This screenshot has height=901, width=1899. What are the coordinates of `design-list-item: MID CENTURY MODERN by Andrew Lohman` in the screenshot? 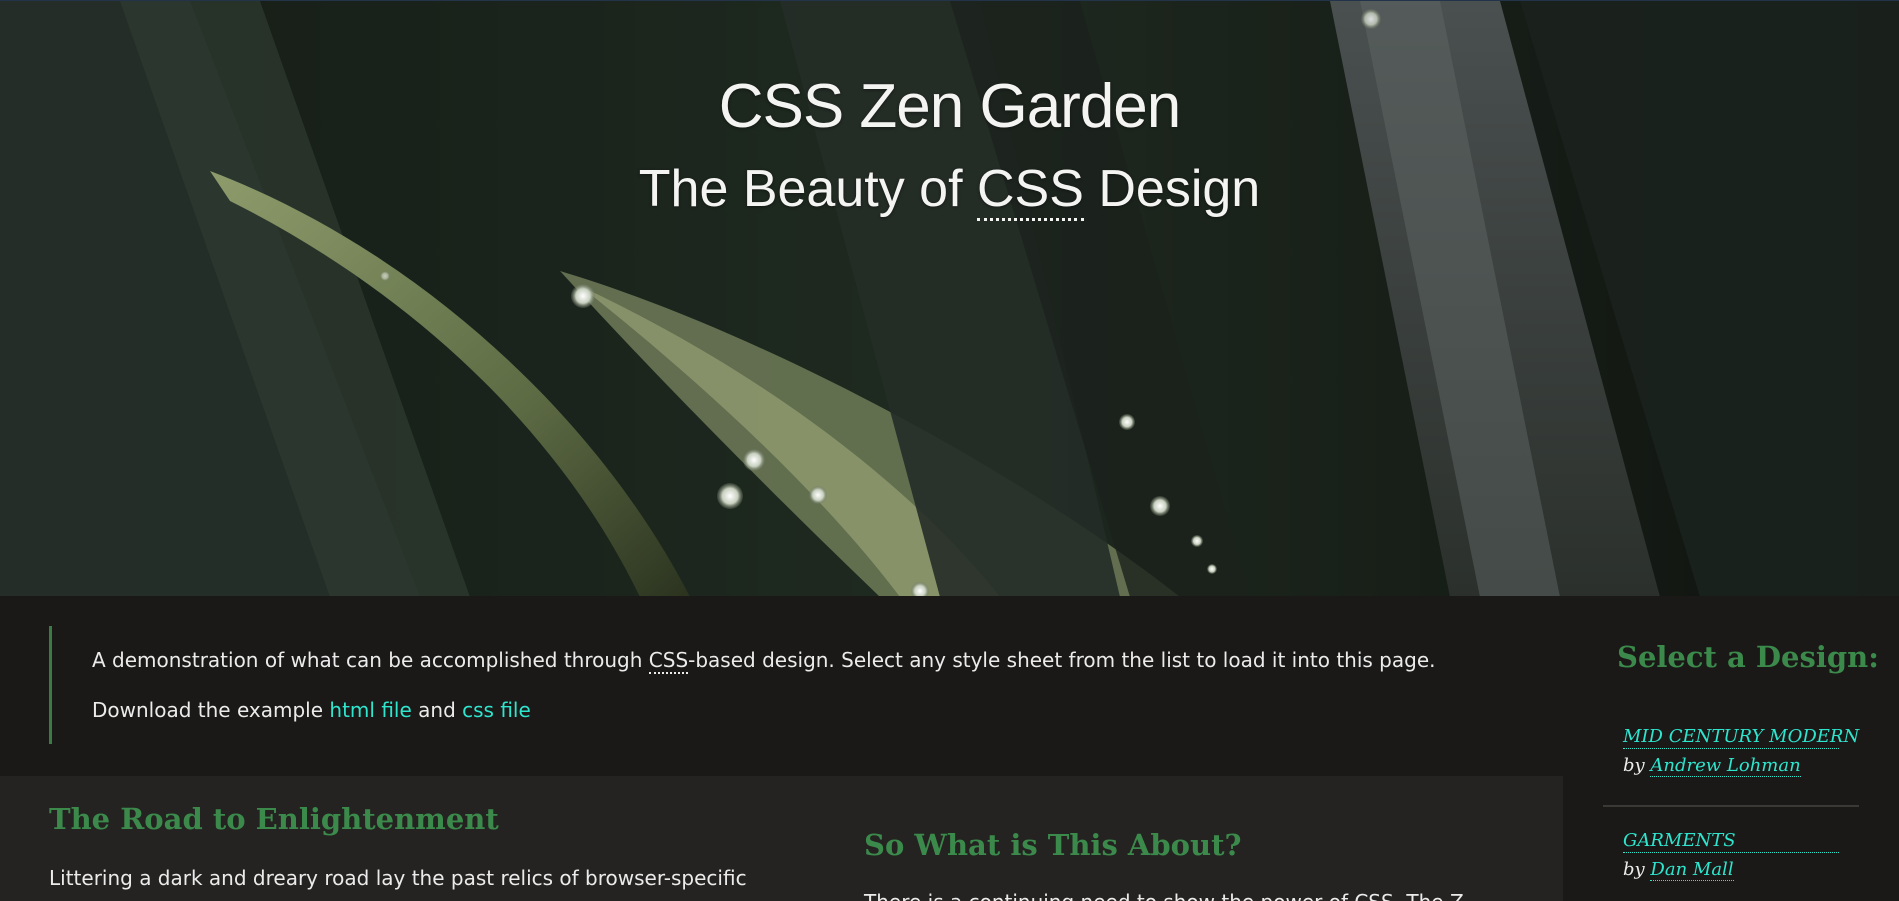 It's located at (1741, 751).